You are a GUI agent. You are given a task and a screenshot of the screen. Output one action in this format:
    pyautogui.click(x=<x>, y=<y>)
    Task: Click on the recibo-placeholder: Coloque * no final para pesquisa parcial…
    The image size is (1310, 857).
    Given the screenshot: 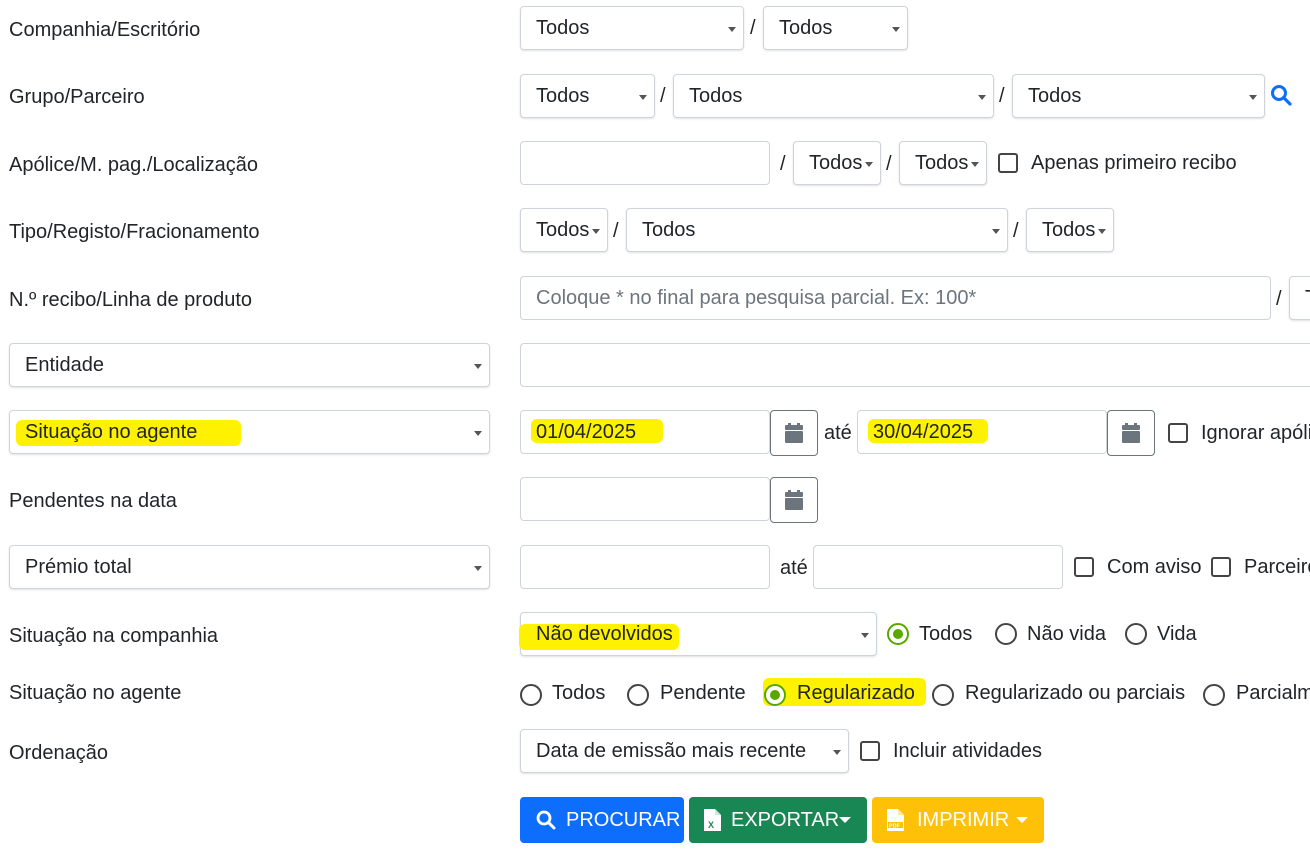 What is the action you would take?
    pyautogui.click(x=756, y=298)
    